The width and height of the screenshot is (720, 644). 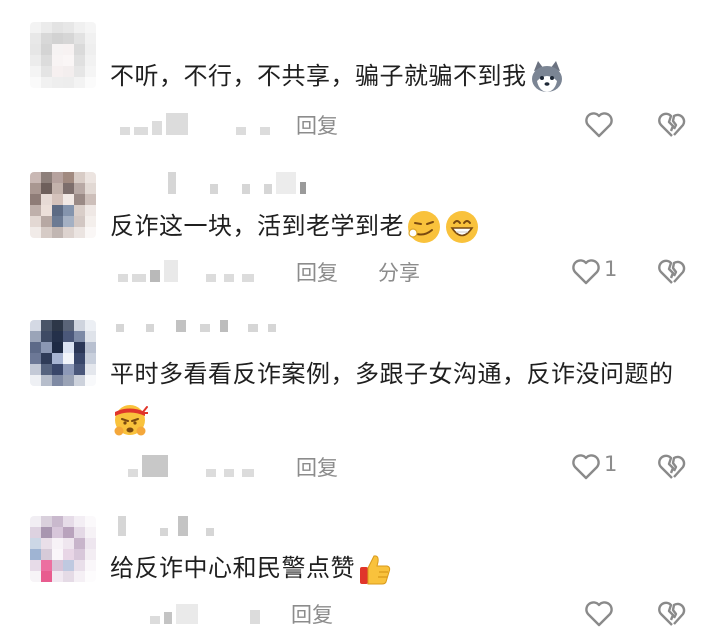 I want to click on thumbs-up-emoji, so click(x=375, y=570).